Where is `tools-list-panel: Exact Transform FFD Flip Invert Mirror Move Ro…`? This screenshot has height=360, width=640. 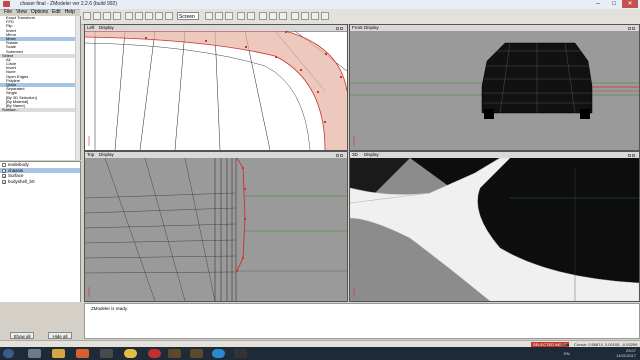
tools-list-panel: Exact Transform FFD Flip Invert Mirror Move Ro… is located at coordinates (40, 88).